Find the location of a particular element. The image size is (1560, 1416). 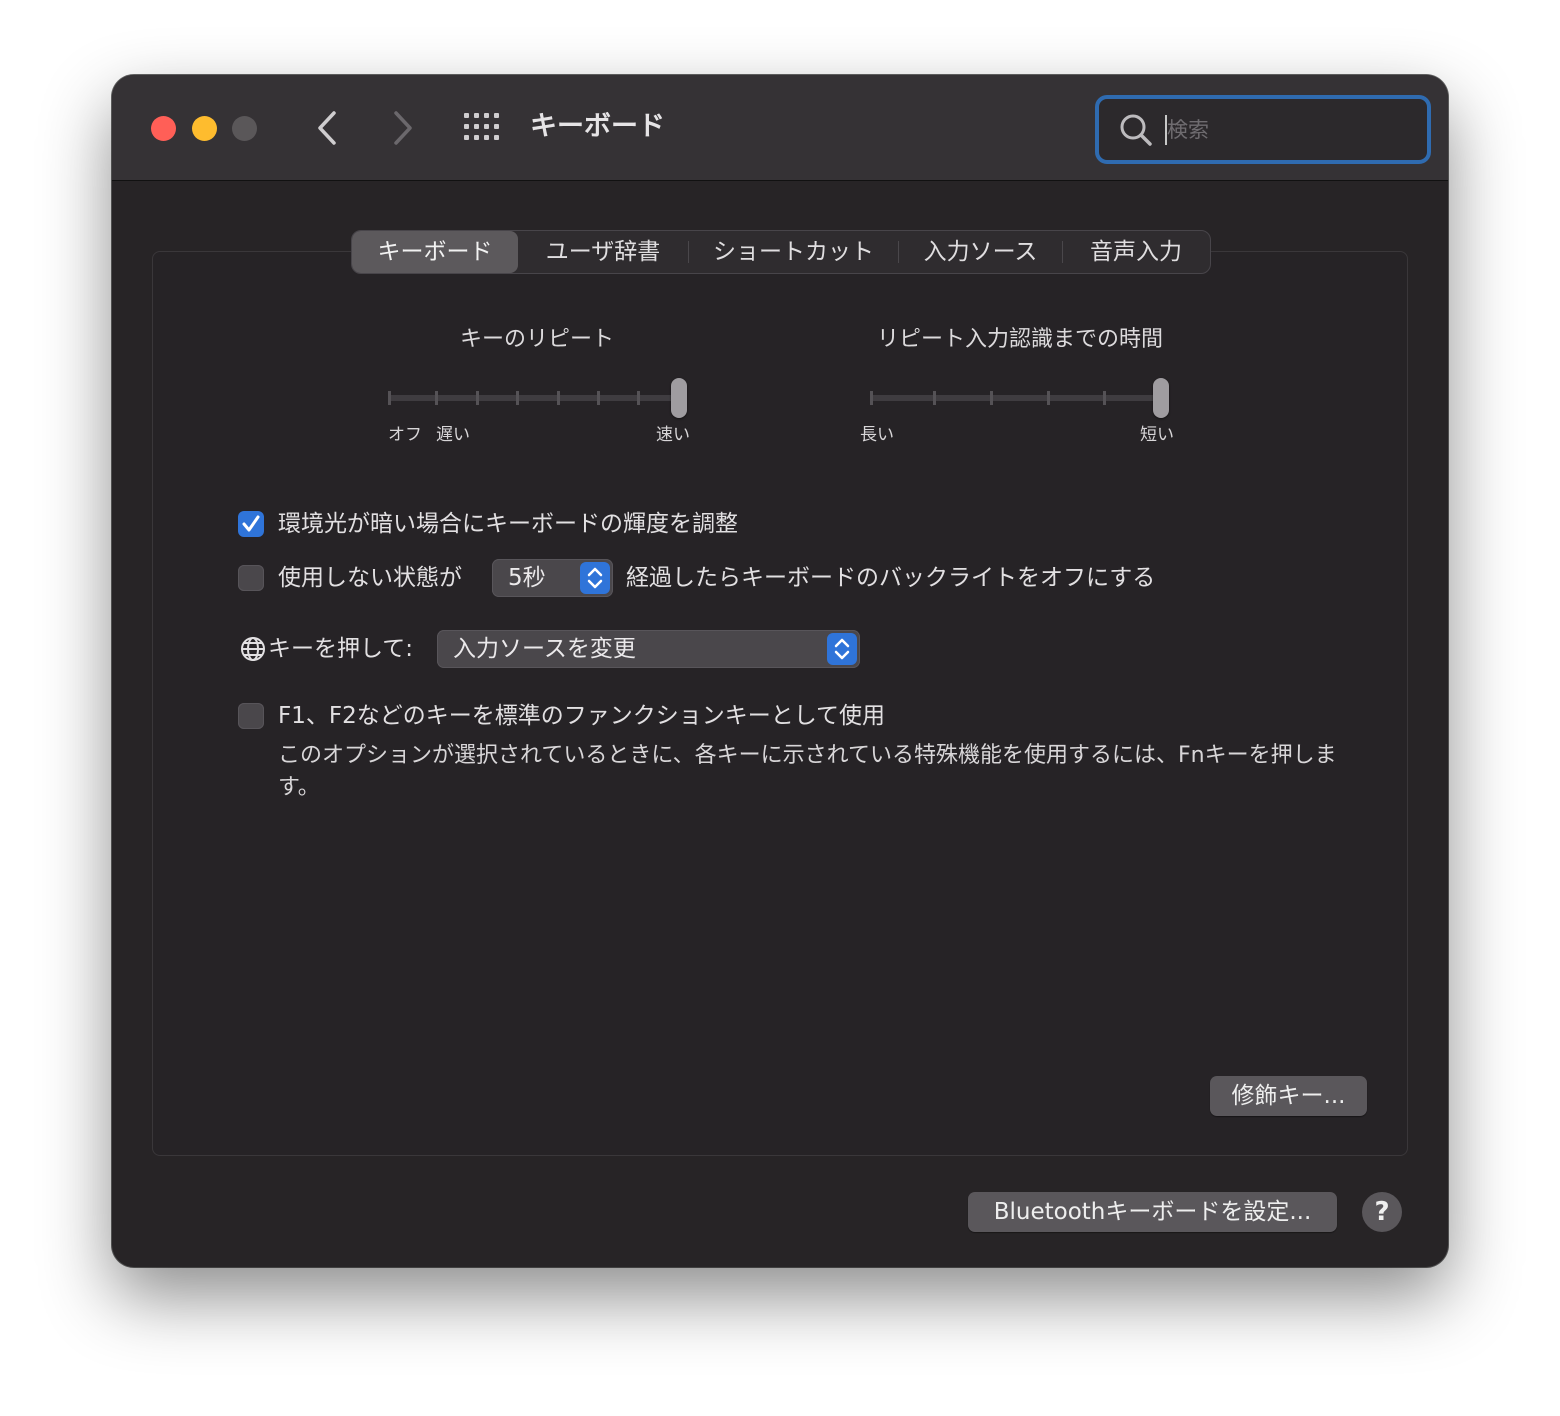

minimize-button is located at coordinates (204, 128).